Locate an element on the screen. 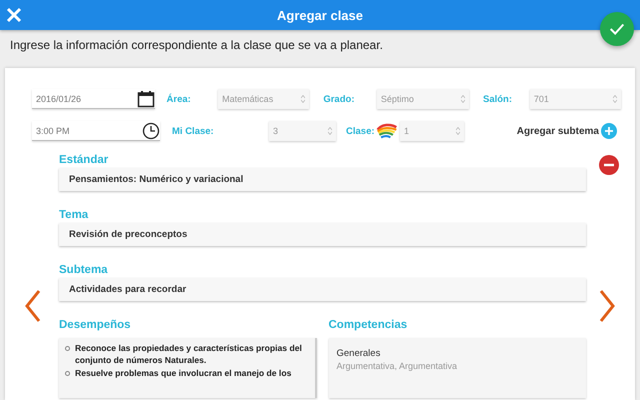 The height and width of the screenshot is (400, 640). plus-icon is located at coordinates (609, 131).